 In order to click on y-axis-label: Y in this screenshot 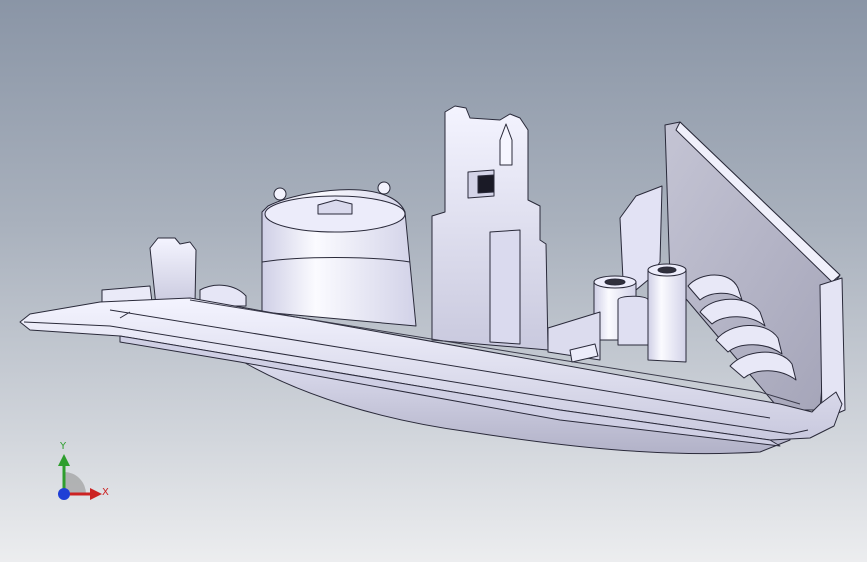, I will do `click(63, 446)`.